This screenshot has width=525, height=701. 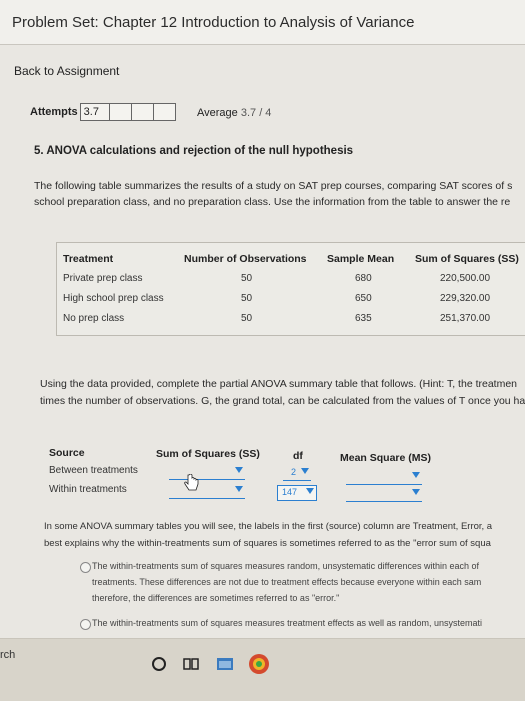 I want to click on anova-row-between: Between treatments, so click(x=93, y=470).